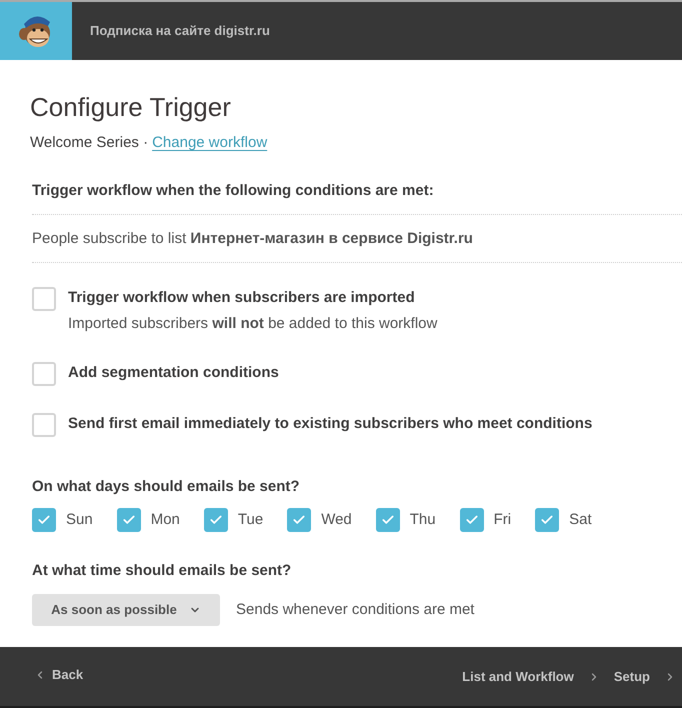 The image size is (682, 708). Describe the element at coordinates (632, 676) in the screenshot. I see `step-link: Setup` at that location.